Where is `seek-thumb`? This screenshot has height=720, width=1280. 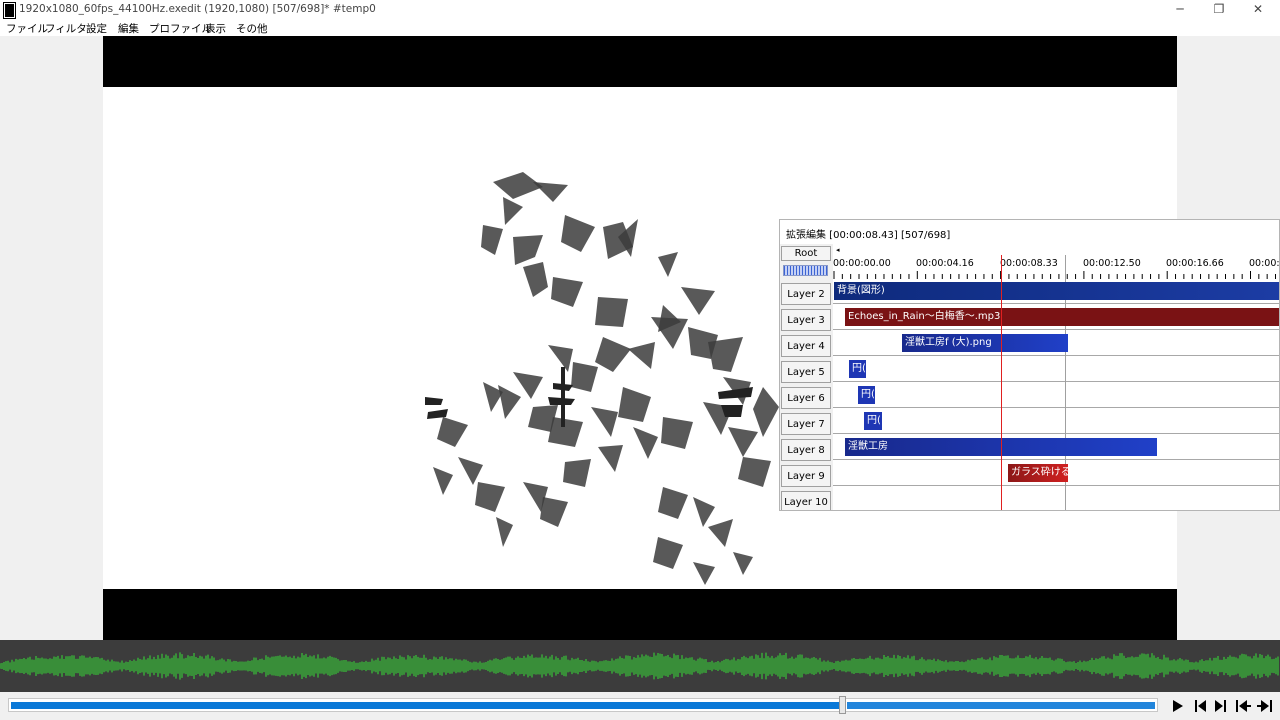 seek-thumb is located at coordinates (843, 705).